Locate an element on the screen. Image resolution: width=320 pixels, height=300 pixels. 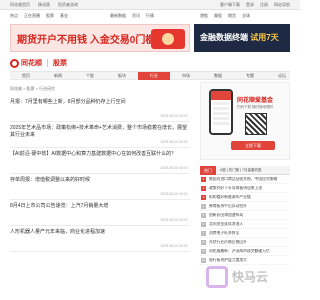
hot-list-item: 8 光伏行业价格企稳回升 is located at coordinates (245, 242).